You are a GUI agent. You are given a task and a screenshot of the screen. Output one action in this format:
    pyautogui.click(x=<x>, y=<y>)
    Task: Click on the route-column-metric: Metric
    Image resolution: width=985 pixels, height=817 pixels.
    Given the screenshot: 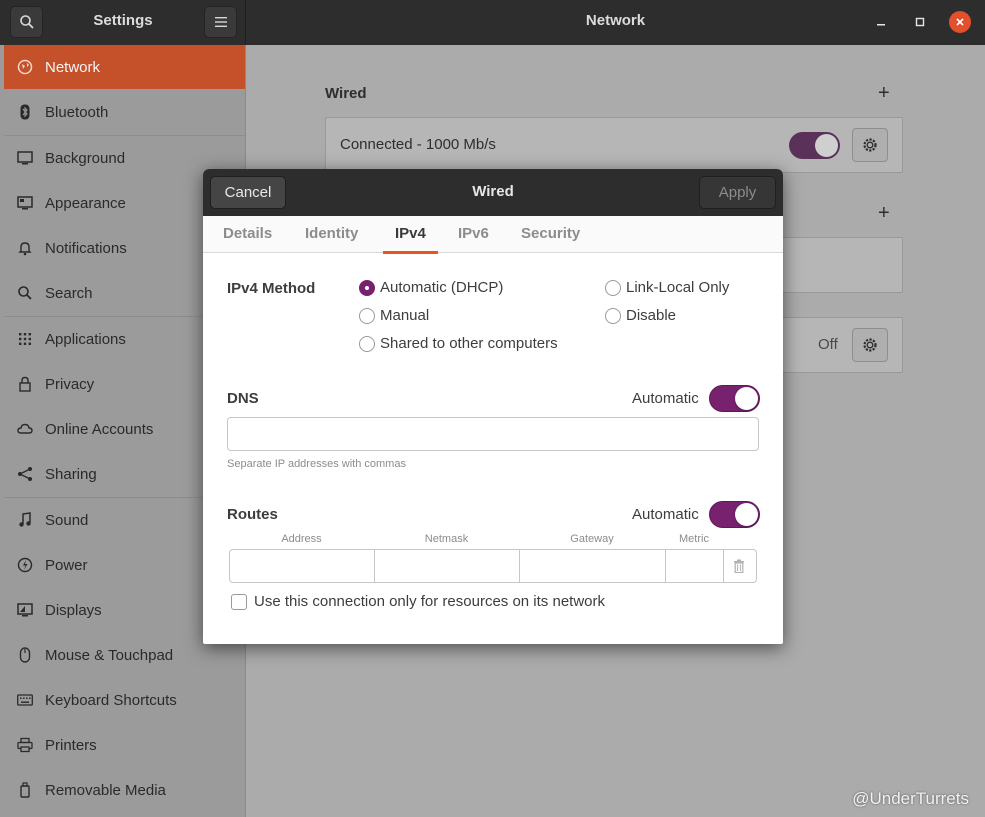 What is the action you would take?
    pyautogui.click(x=694, y=539)
    